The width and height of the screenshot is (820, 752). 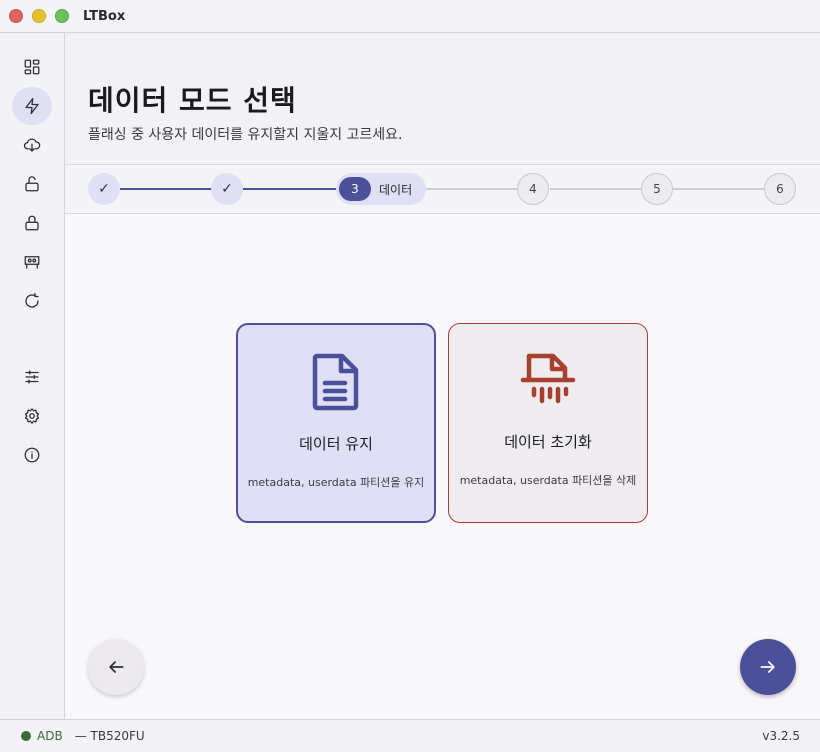 I want to click on status-bar: ADB — TB520FU v3.2.5, so click(x=410, y=735).